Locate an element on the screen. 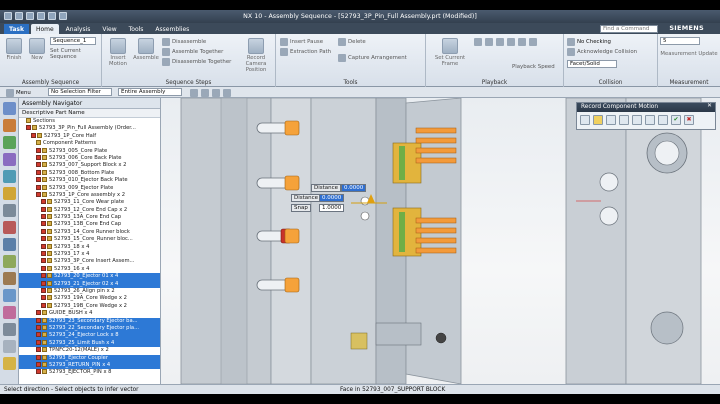  snap-handles-icon is located at coordinates (611, 120).